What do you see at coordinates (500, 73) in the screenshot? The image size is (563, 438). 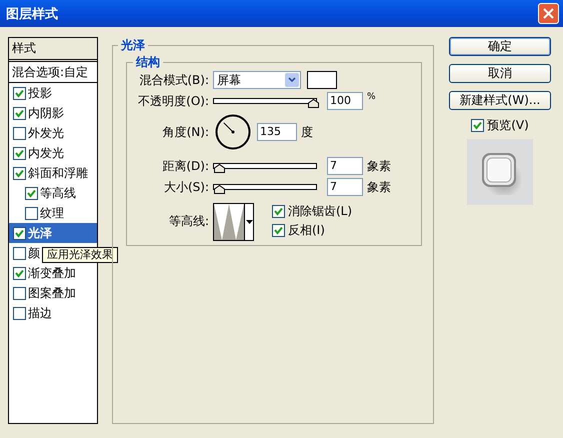 I see `dialog-button: 取消` at bounding box center [500, 73].